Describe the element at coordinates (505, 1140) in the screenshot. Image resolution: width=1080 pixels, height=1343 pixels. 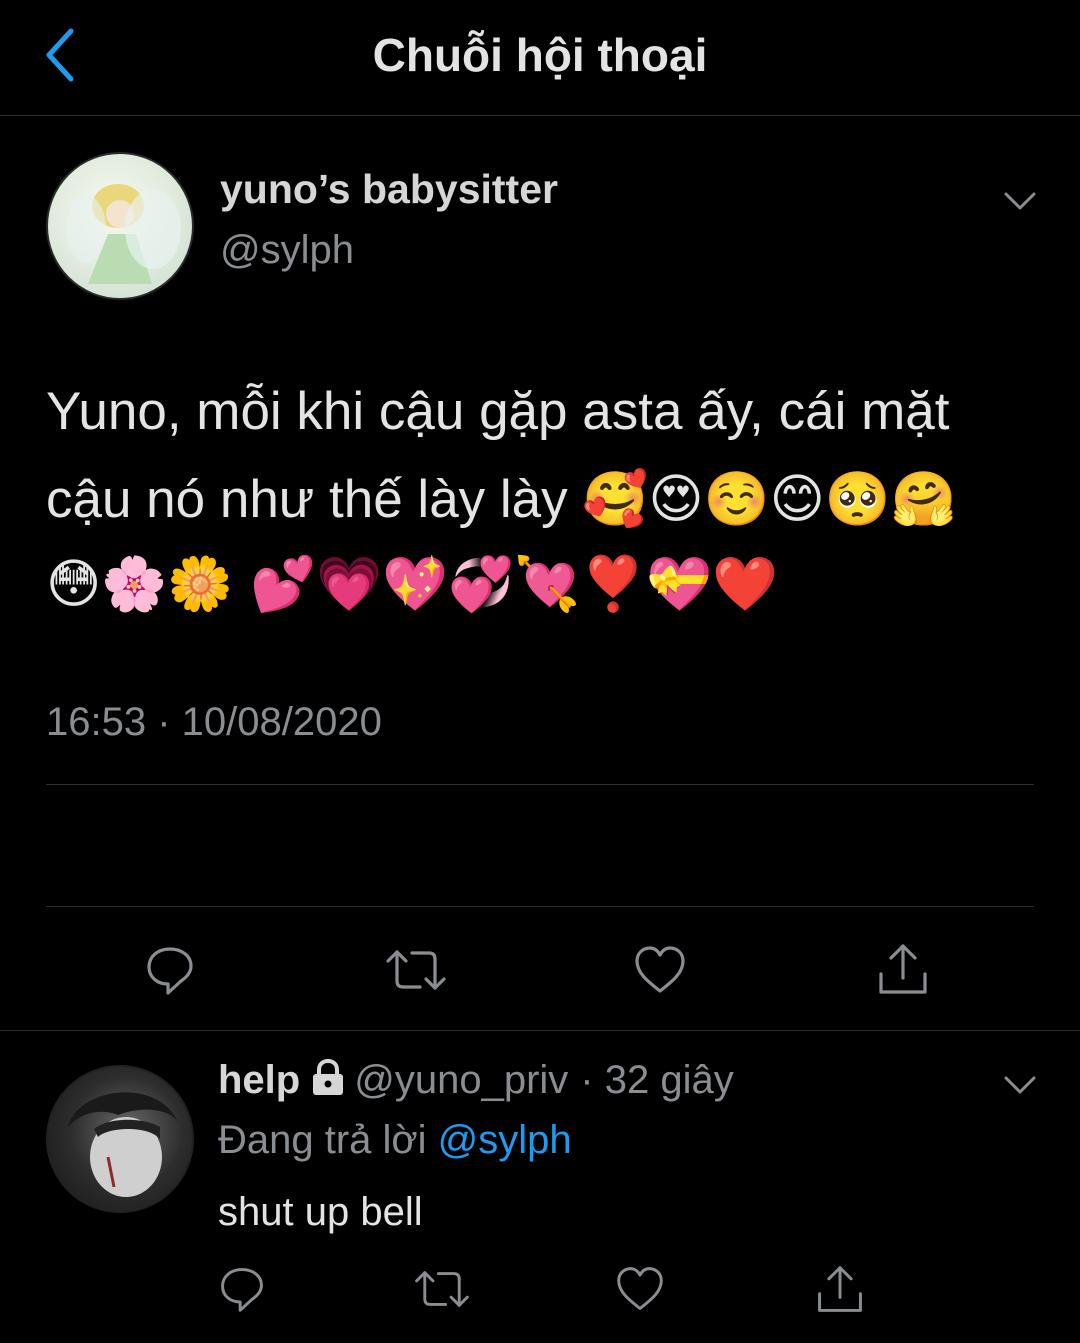
I see `replying-mention: @sylph` at that location.